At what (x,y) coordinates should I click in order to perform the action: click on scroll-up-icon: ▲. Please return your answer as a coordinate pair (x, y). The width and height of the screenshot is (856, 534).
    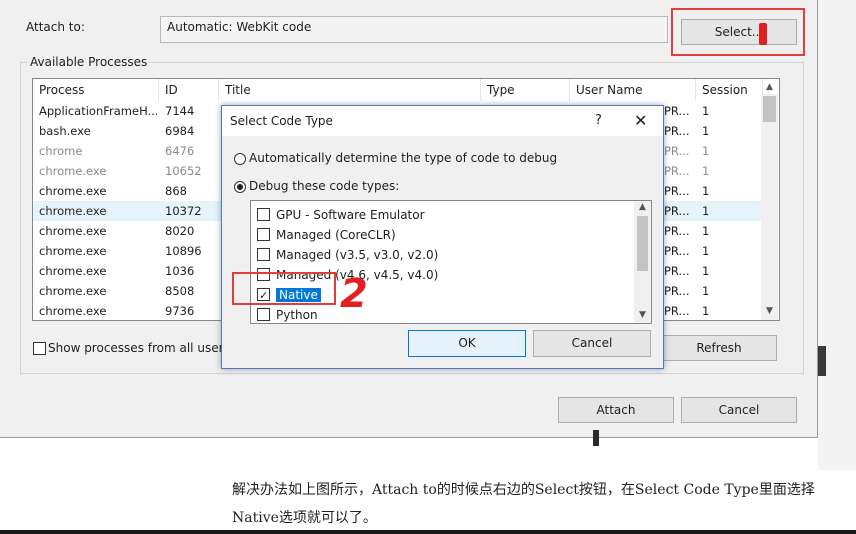
    Looking at the image, I should click on (769, 87).